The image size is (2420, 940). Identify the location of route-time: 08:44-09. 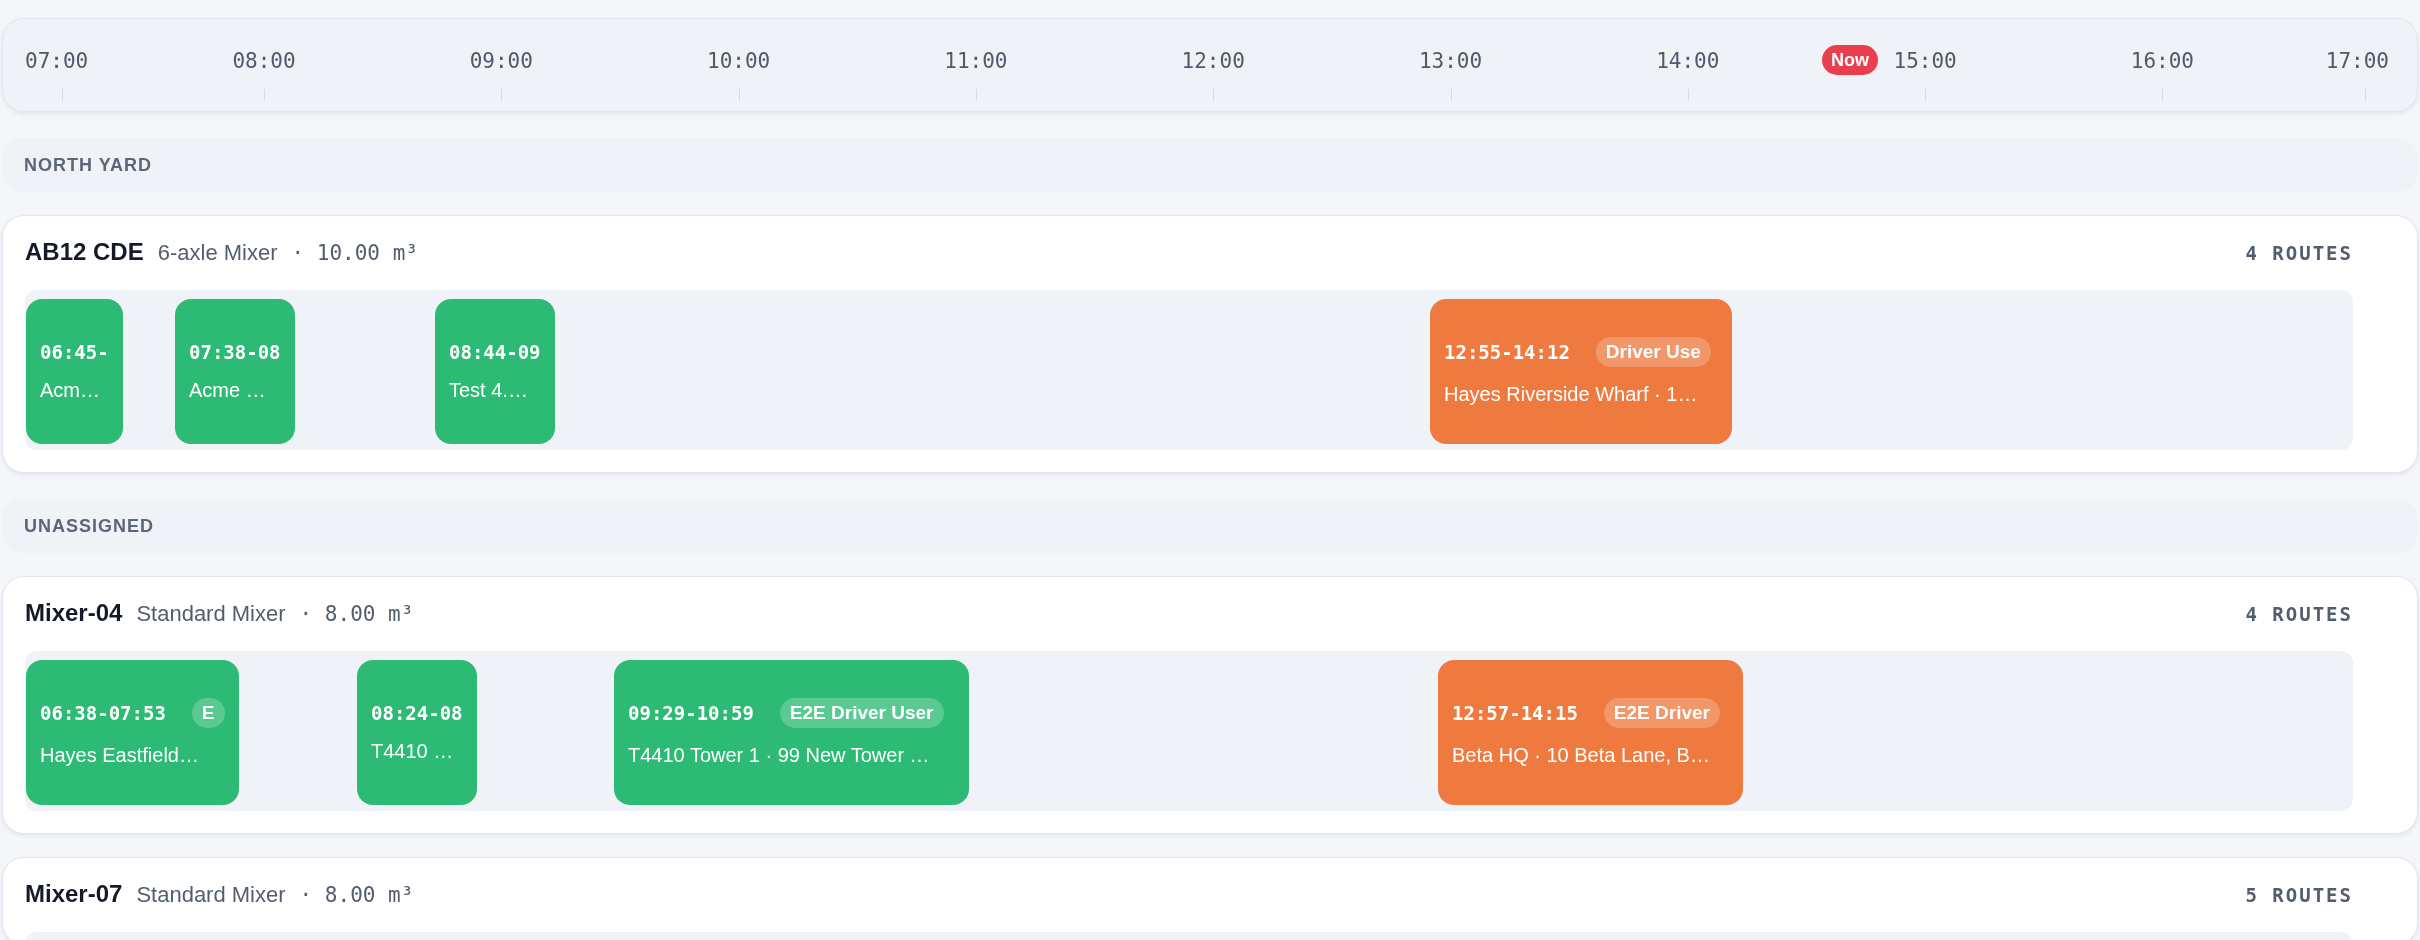
(495, 352).